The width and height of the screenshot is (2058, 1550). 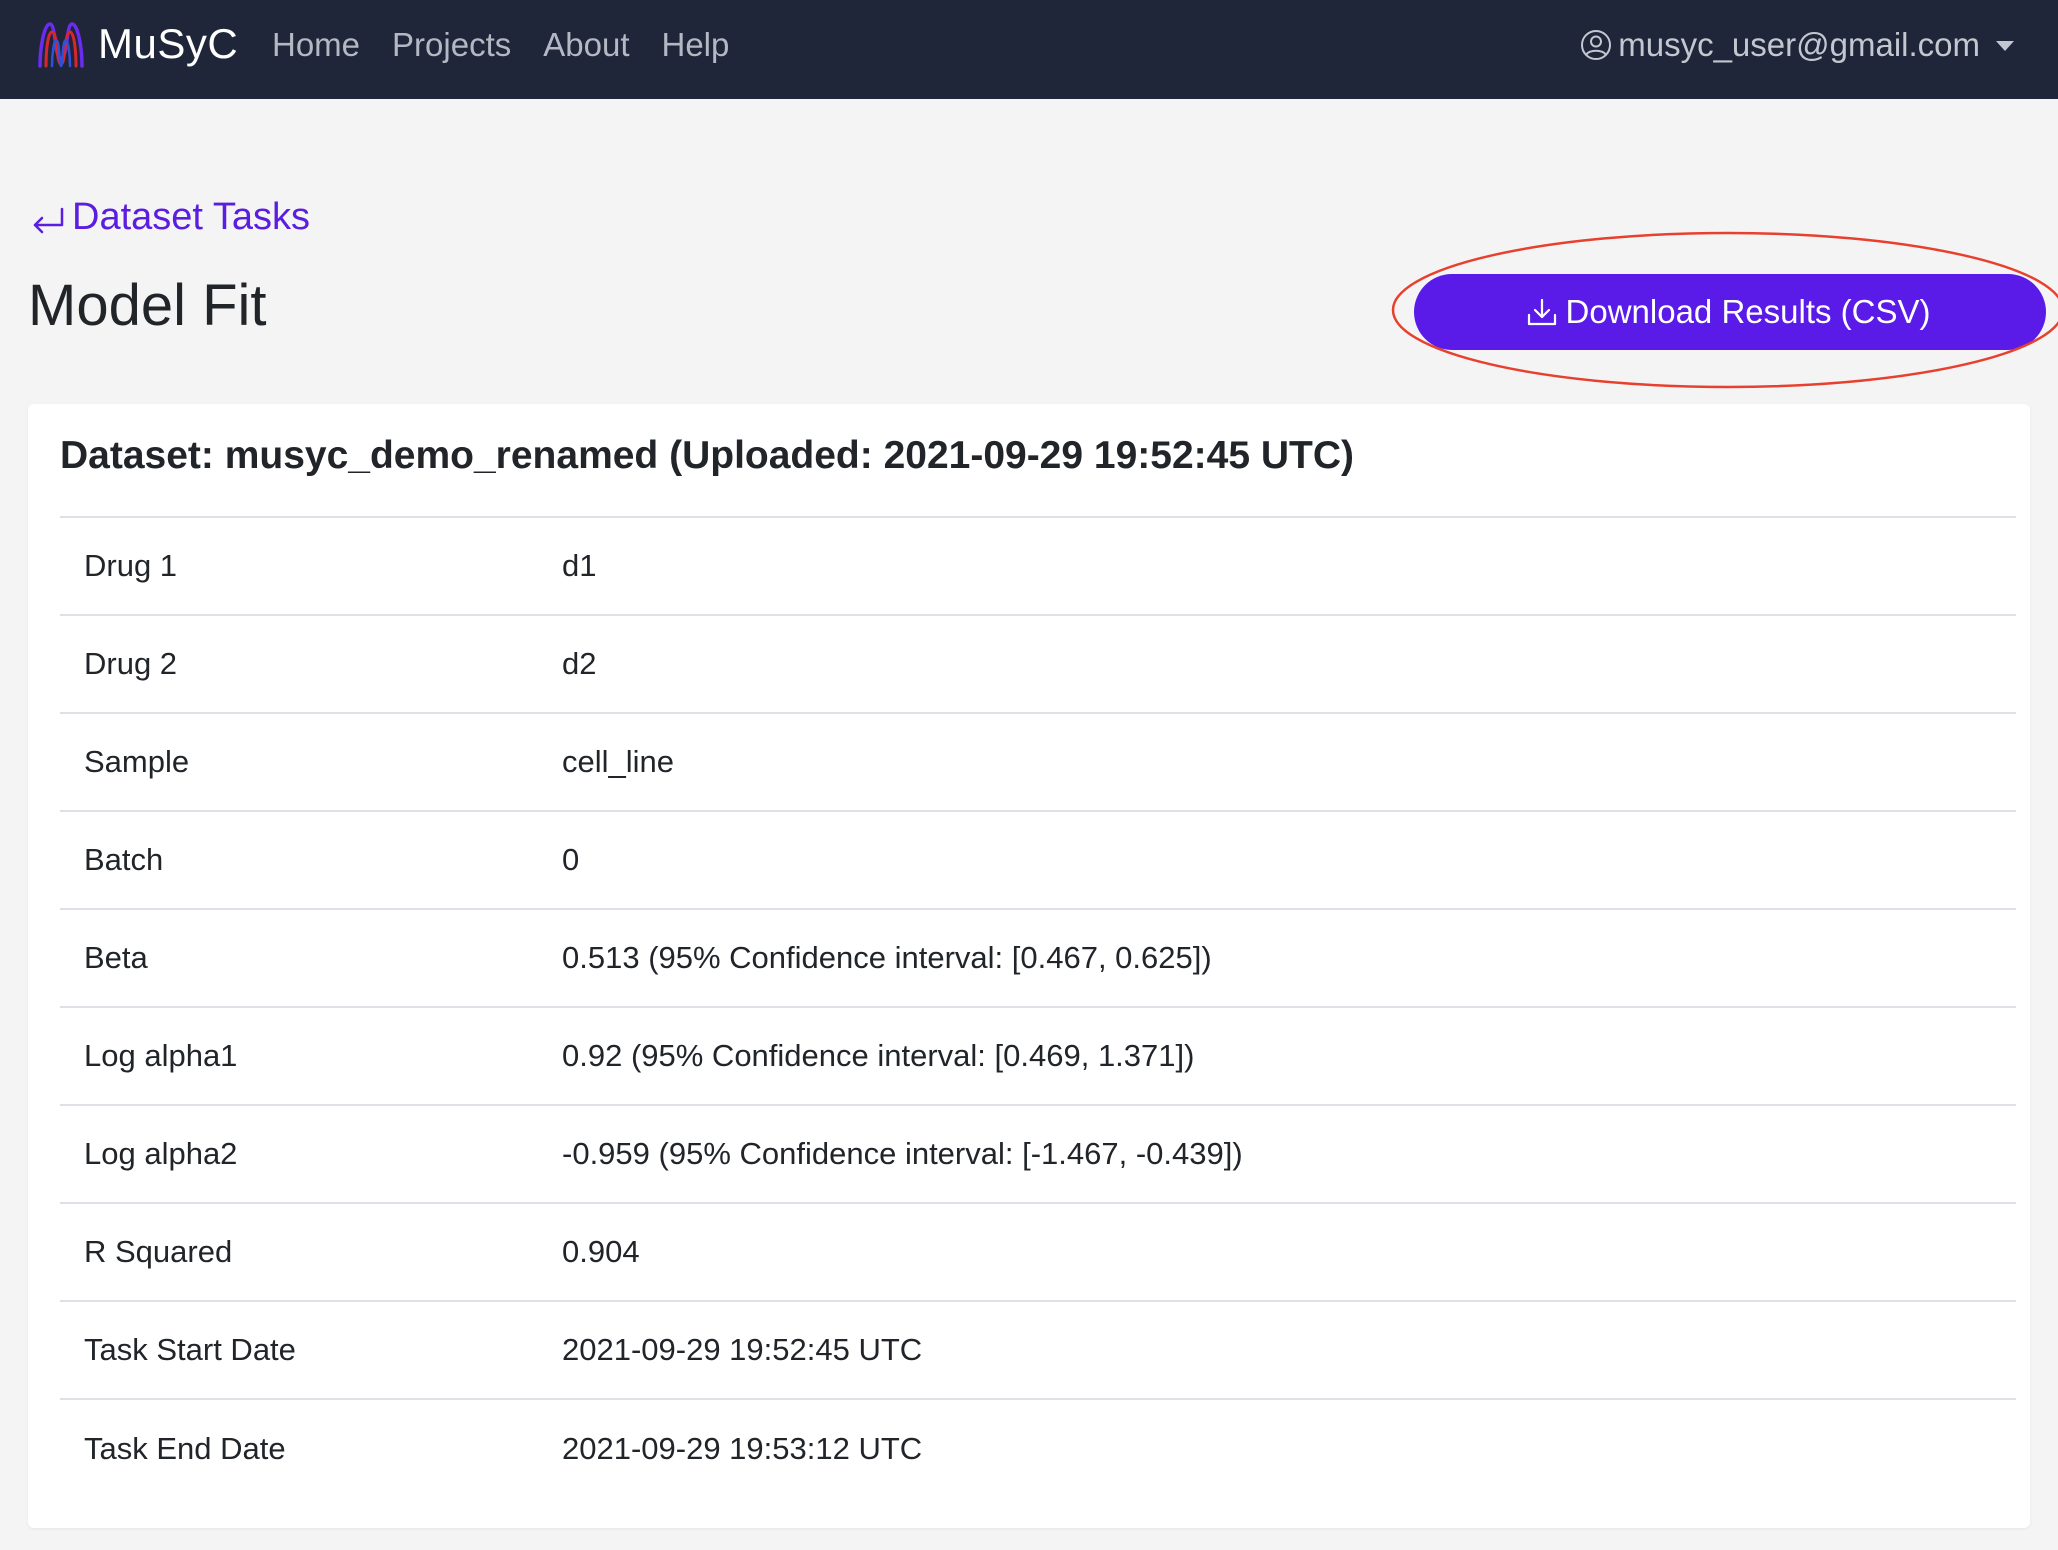 What do you see at coordinates (1541, 312) in the screenshot?
I see `download-icon` at bounding box center [1541, 312].